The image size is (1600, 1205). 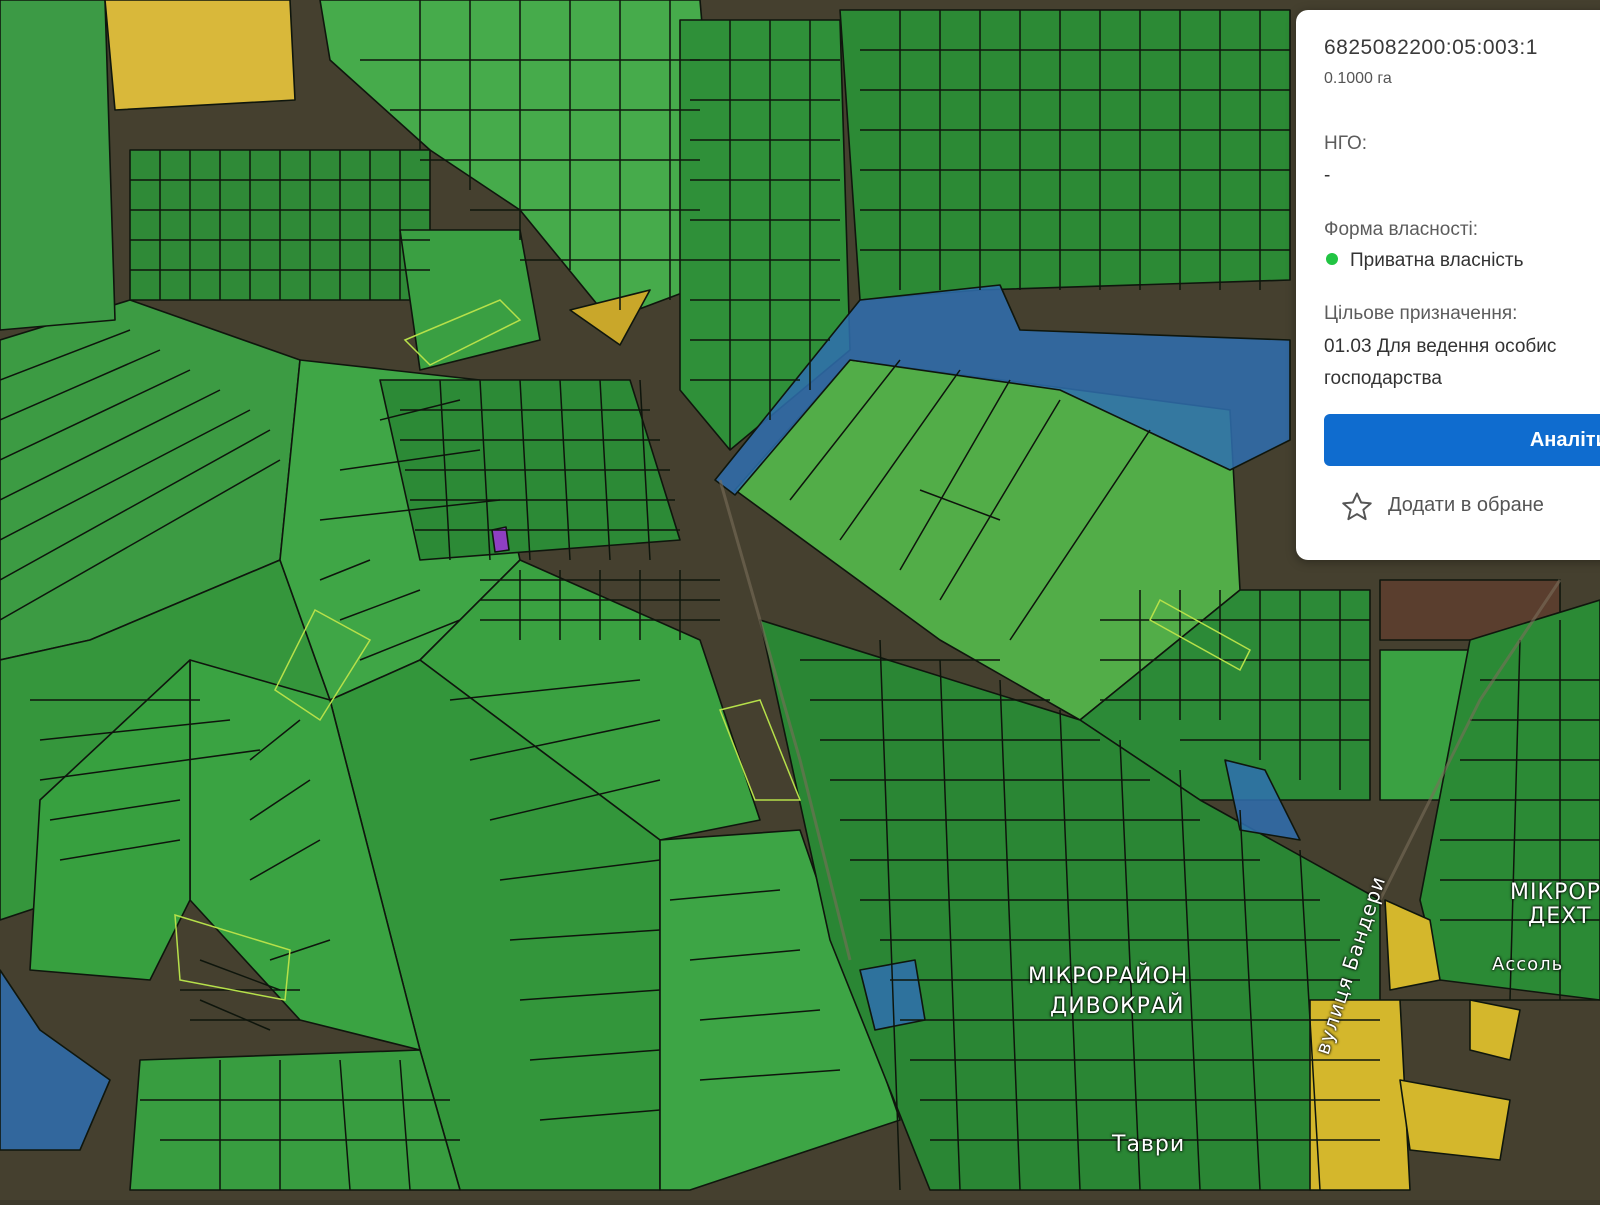 What do you see at coordinates (1495, 1030) in the screenshot?
I see `communal-parcel` at bounding box center [1495, 1030].